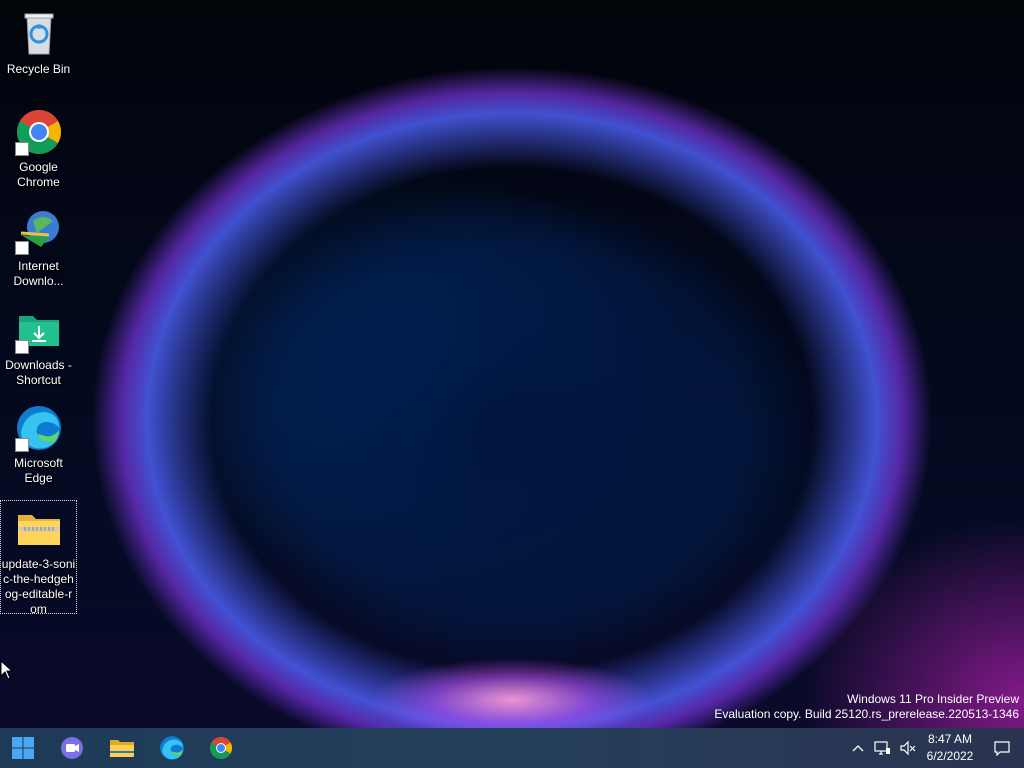  I want to click on desktop-icon-recycle-bin: Recycle Bin, so click(38, 41).